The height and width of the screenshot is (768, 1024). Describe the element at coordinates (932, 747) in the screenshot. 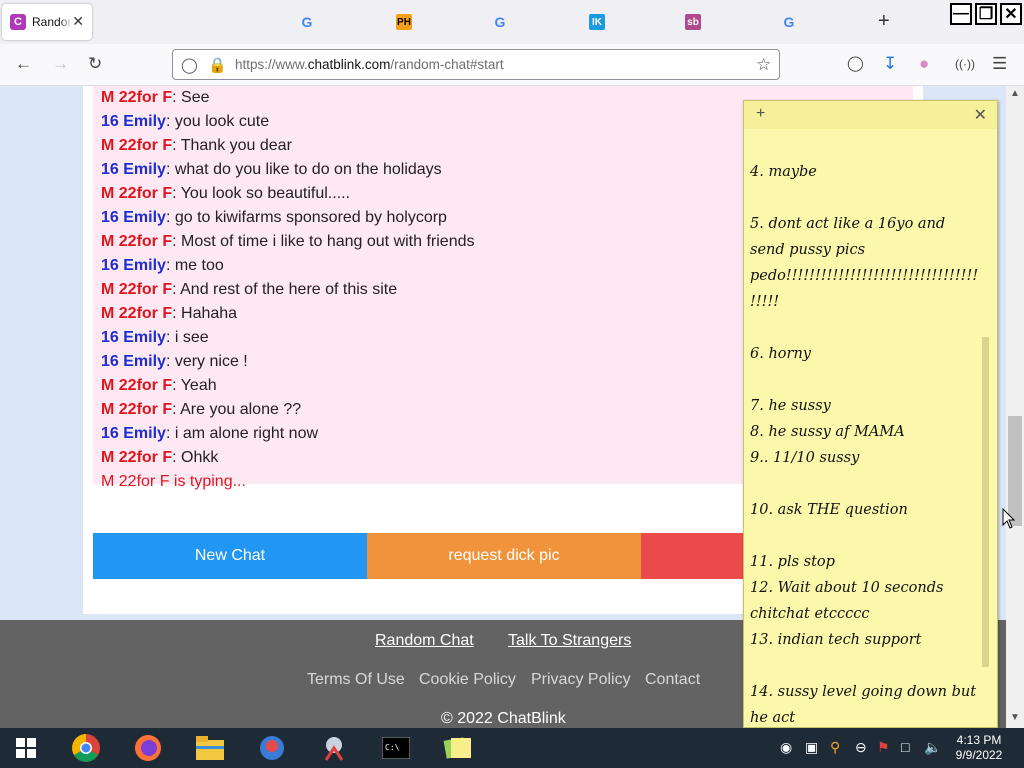

I see `volume-icon: 🔈` at that location.